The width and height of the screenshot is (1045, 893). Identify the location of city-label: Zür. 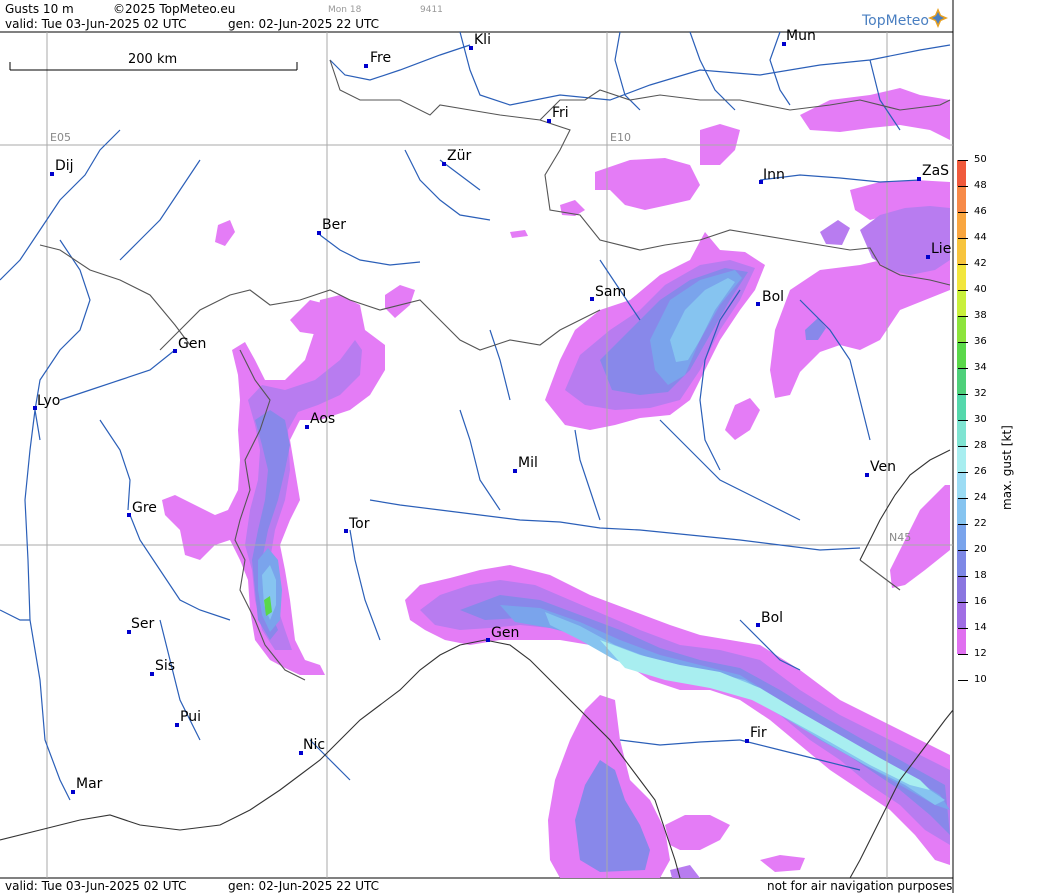
(459, 156).